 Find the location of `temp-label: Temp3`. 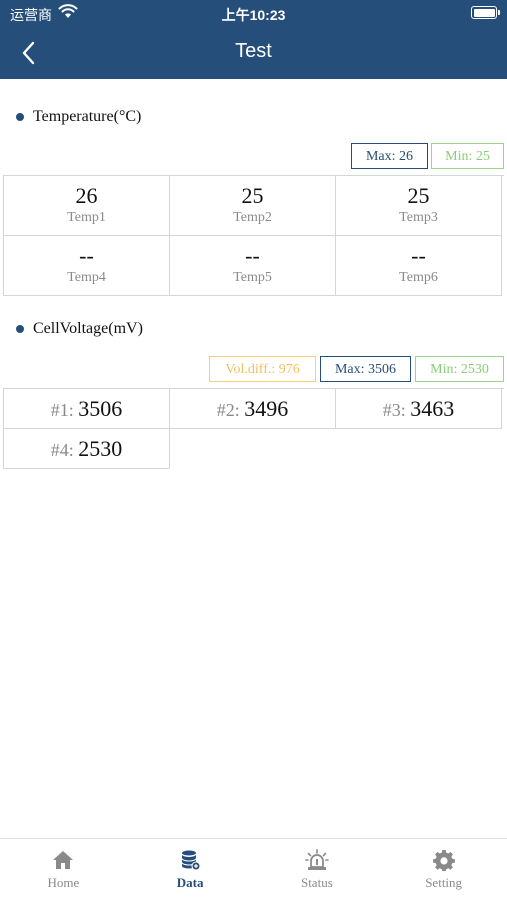

temp-label: Temp3 is located at coordinates (418, 217).